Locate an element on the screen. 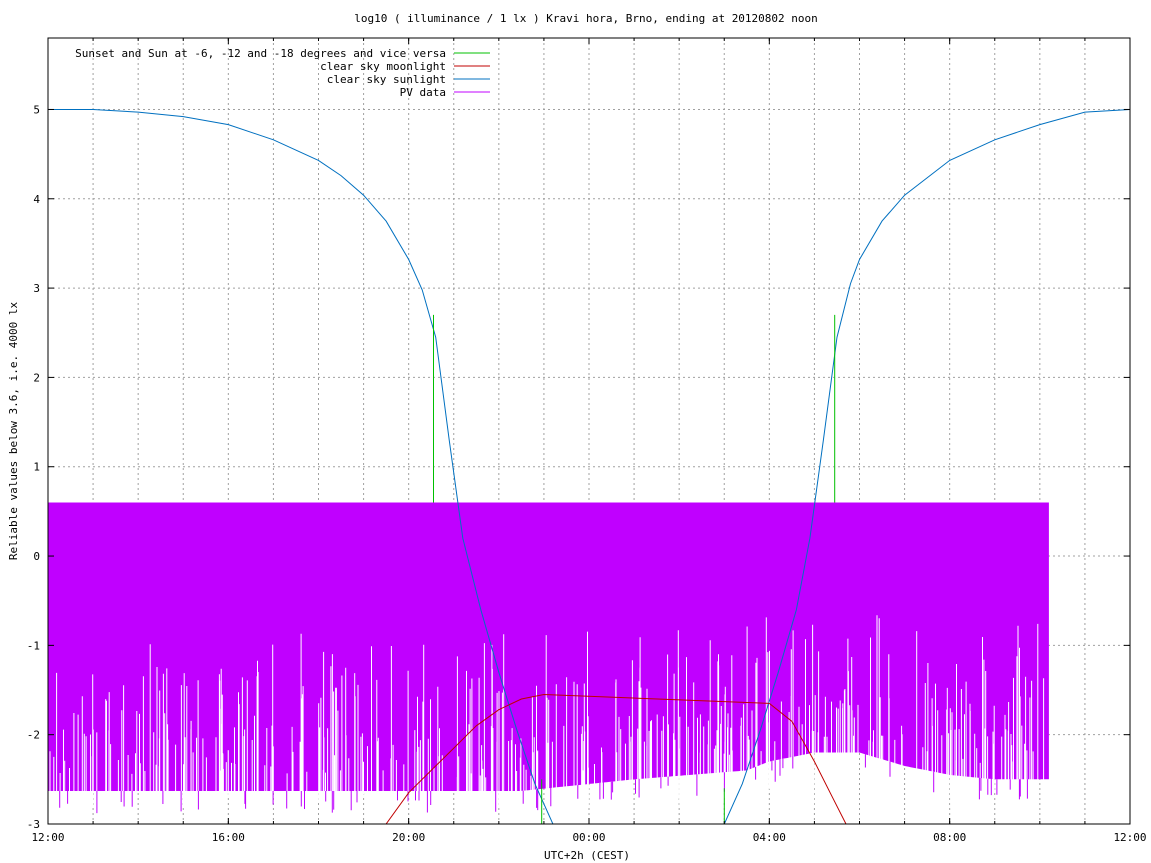 This screenshot has width=1151, height=863. x-tick-label: 00:00 is located at coordinates (588, 837).